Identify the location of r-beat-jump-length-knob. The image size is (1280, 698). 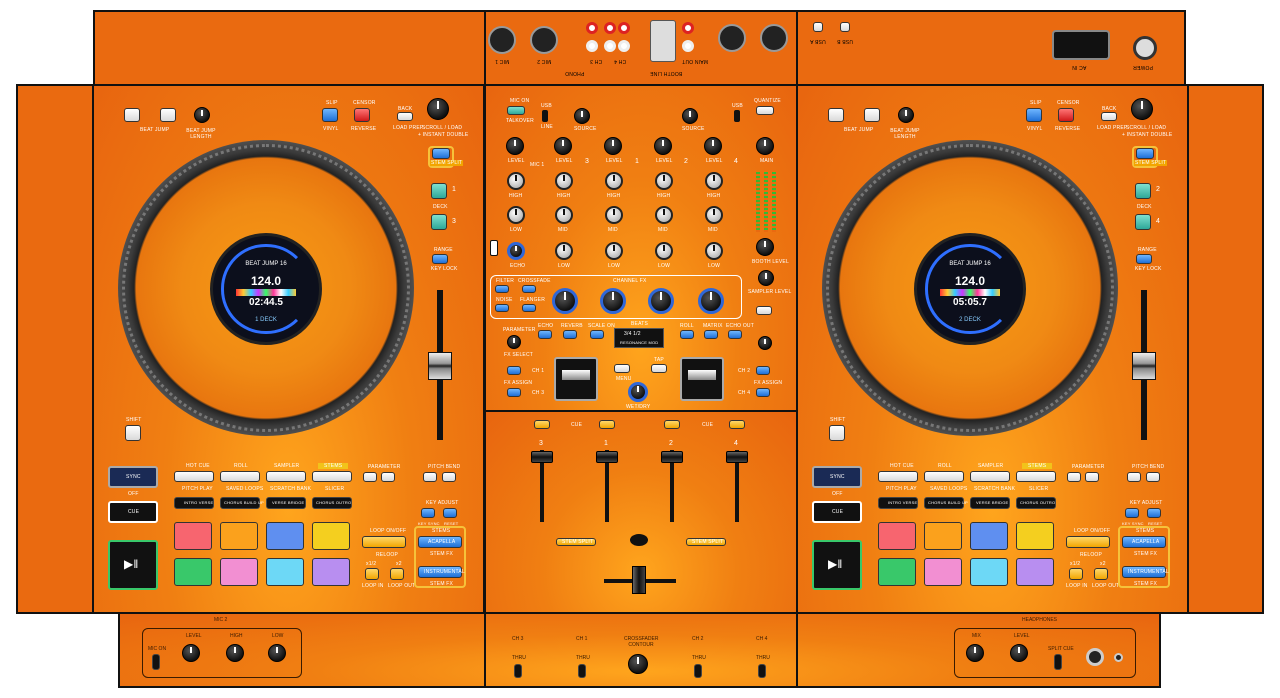
(906, 115).